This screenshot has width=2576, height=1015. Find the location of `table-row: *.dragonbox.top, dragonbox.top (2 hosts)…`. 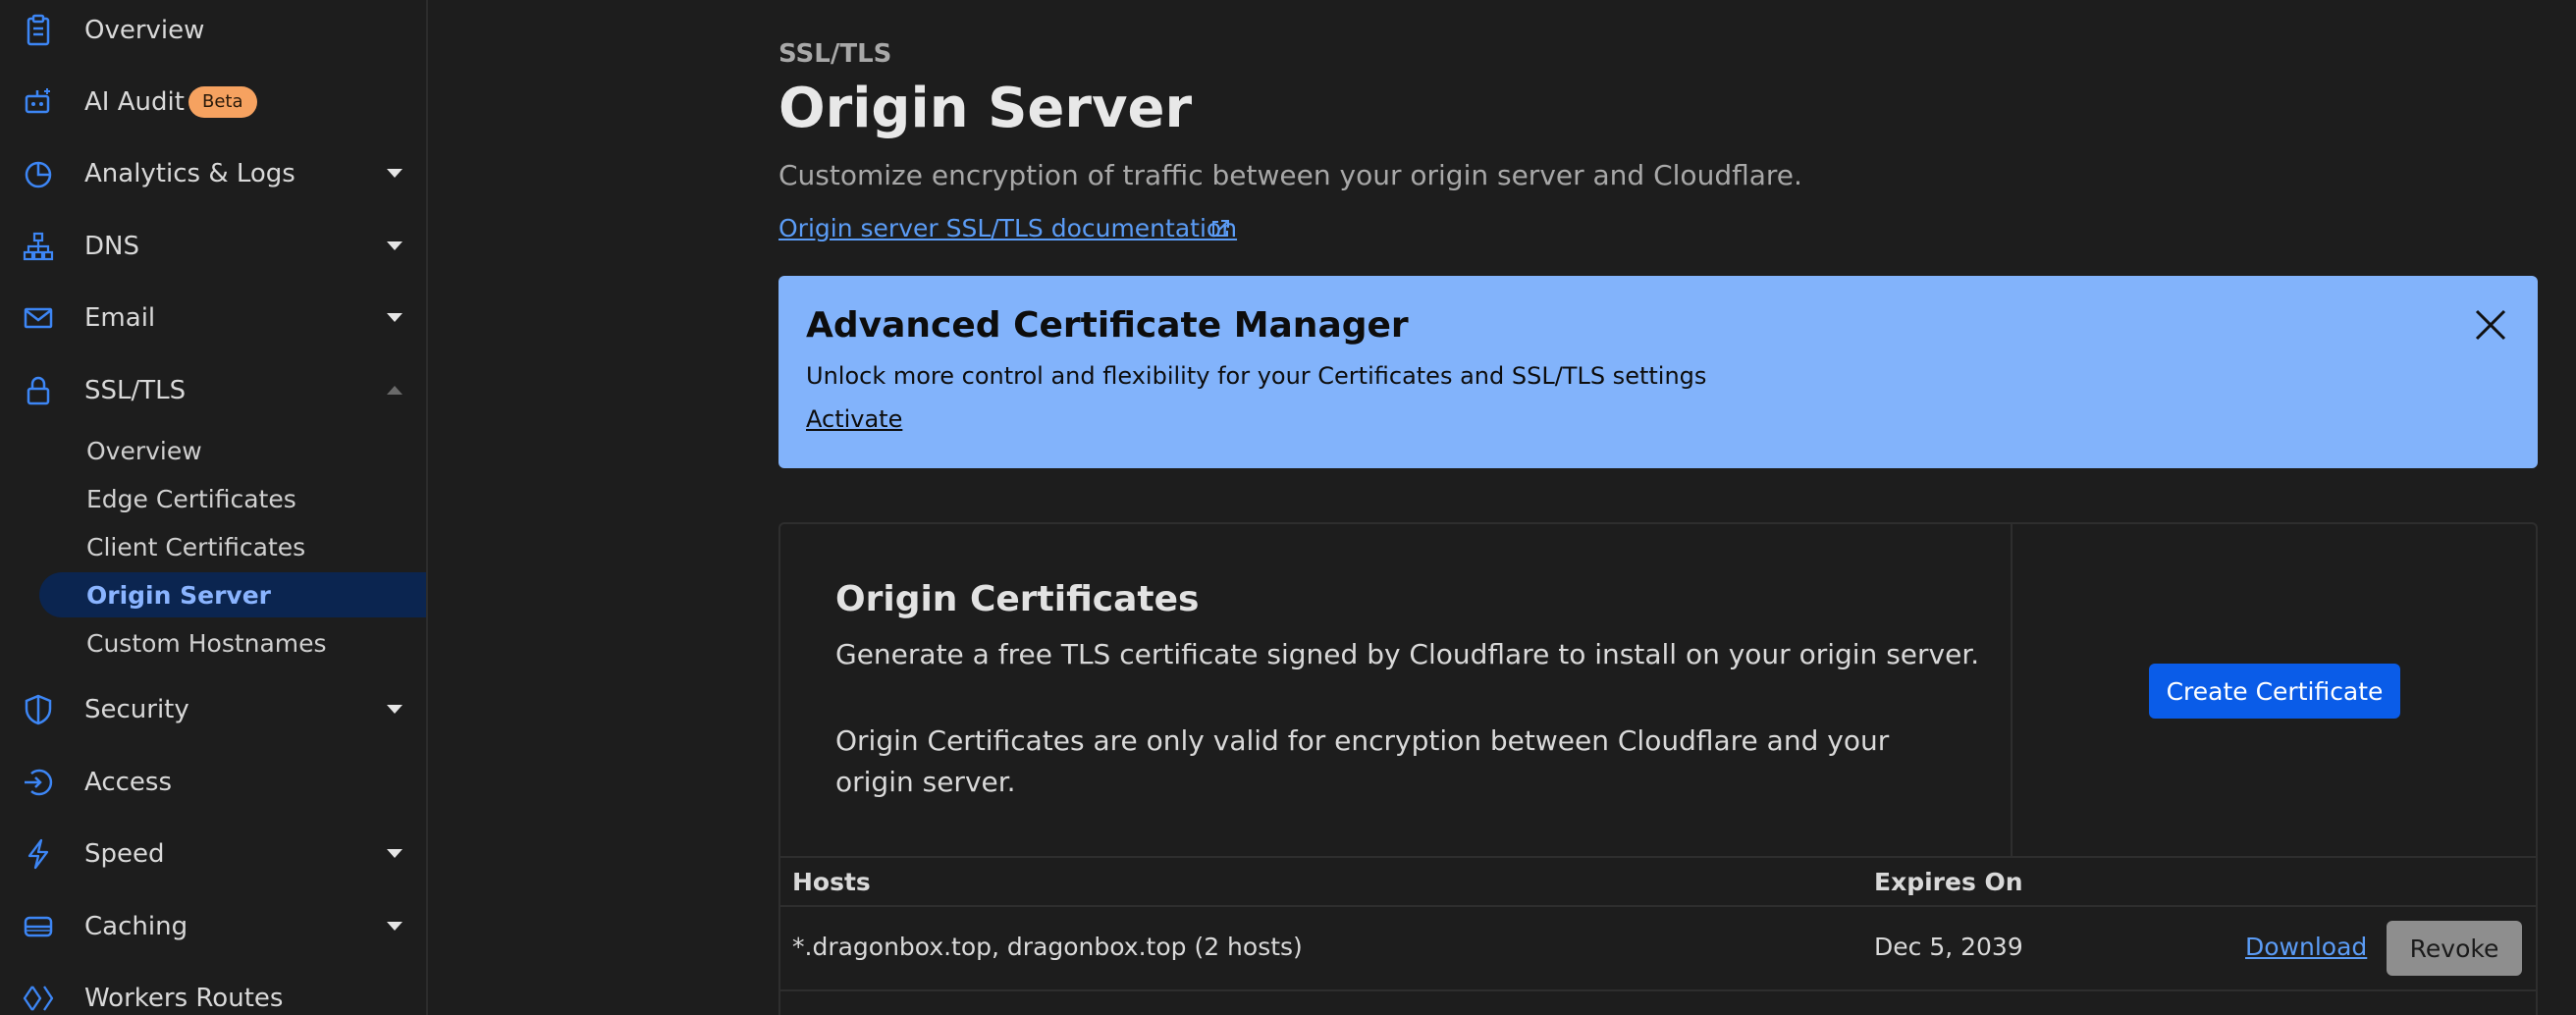

table-row: *.dragonbox.top, dragonbox.top (2 hosts)… is located at coordinates (1658, 949).